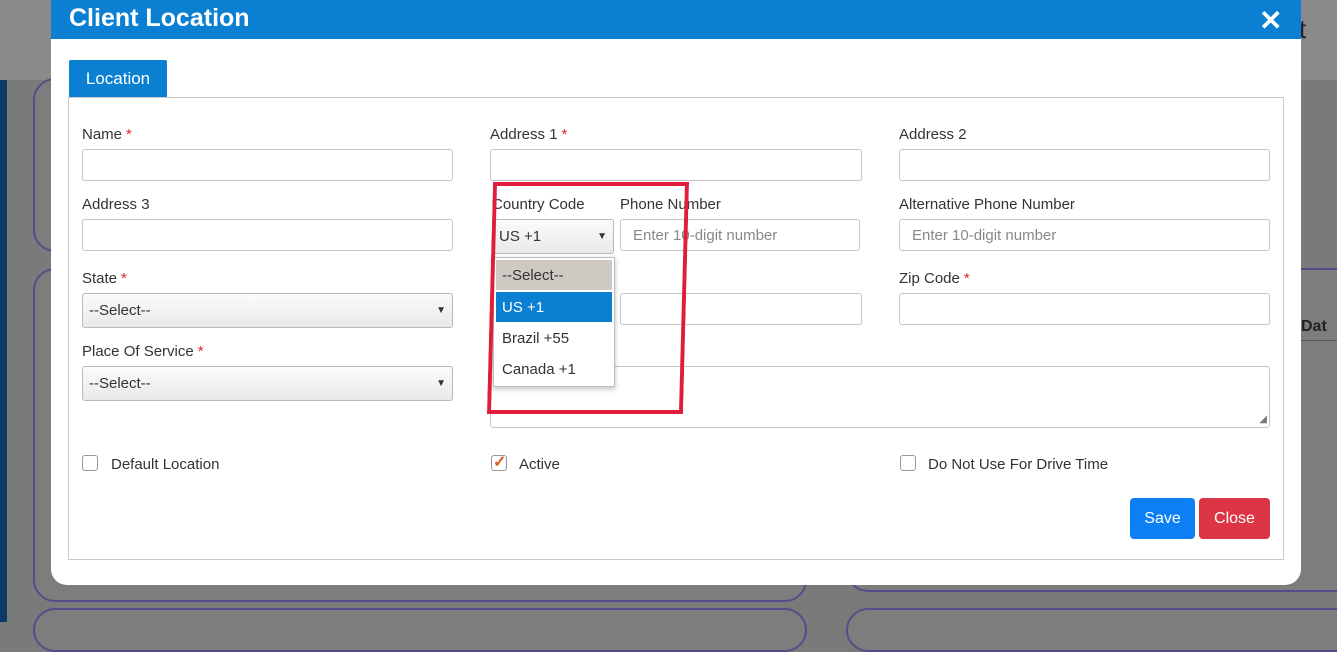 The image size is (1337, 652). I want to click on close-icon: ✕, so click(1270, 20).